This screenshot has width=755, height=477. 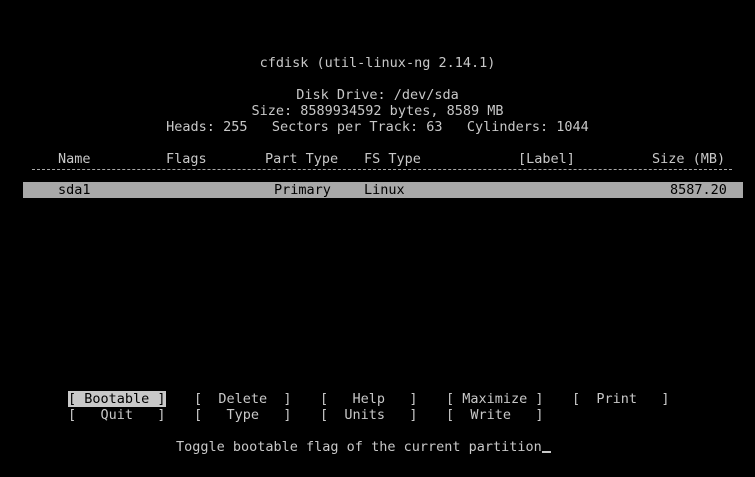 I want to click on disk-drive: Disk Drive: /dev/sda, so click(x=377, y=95).